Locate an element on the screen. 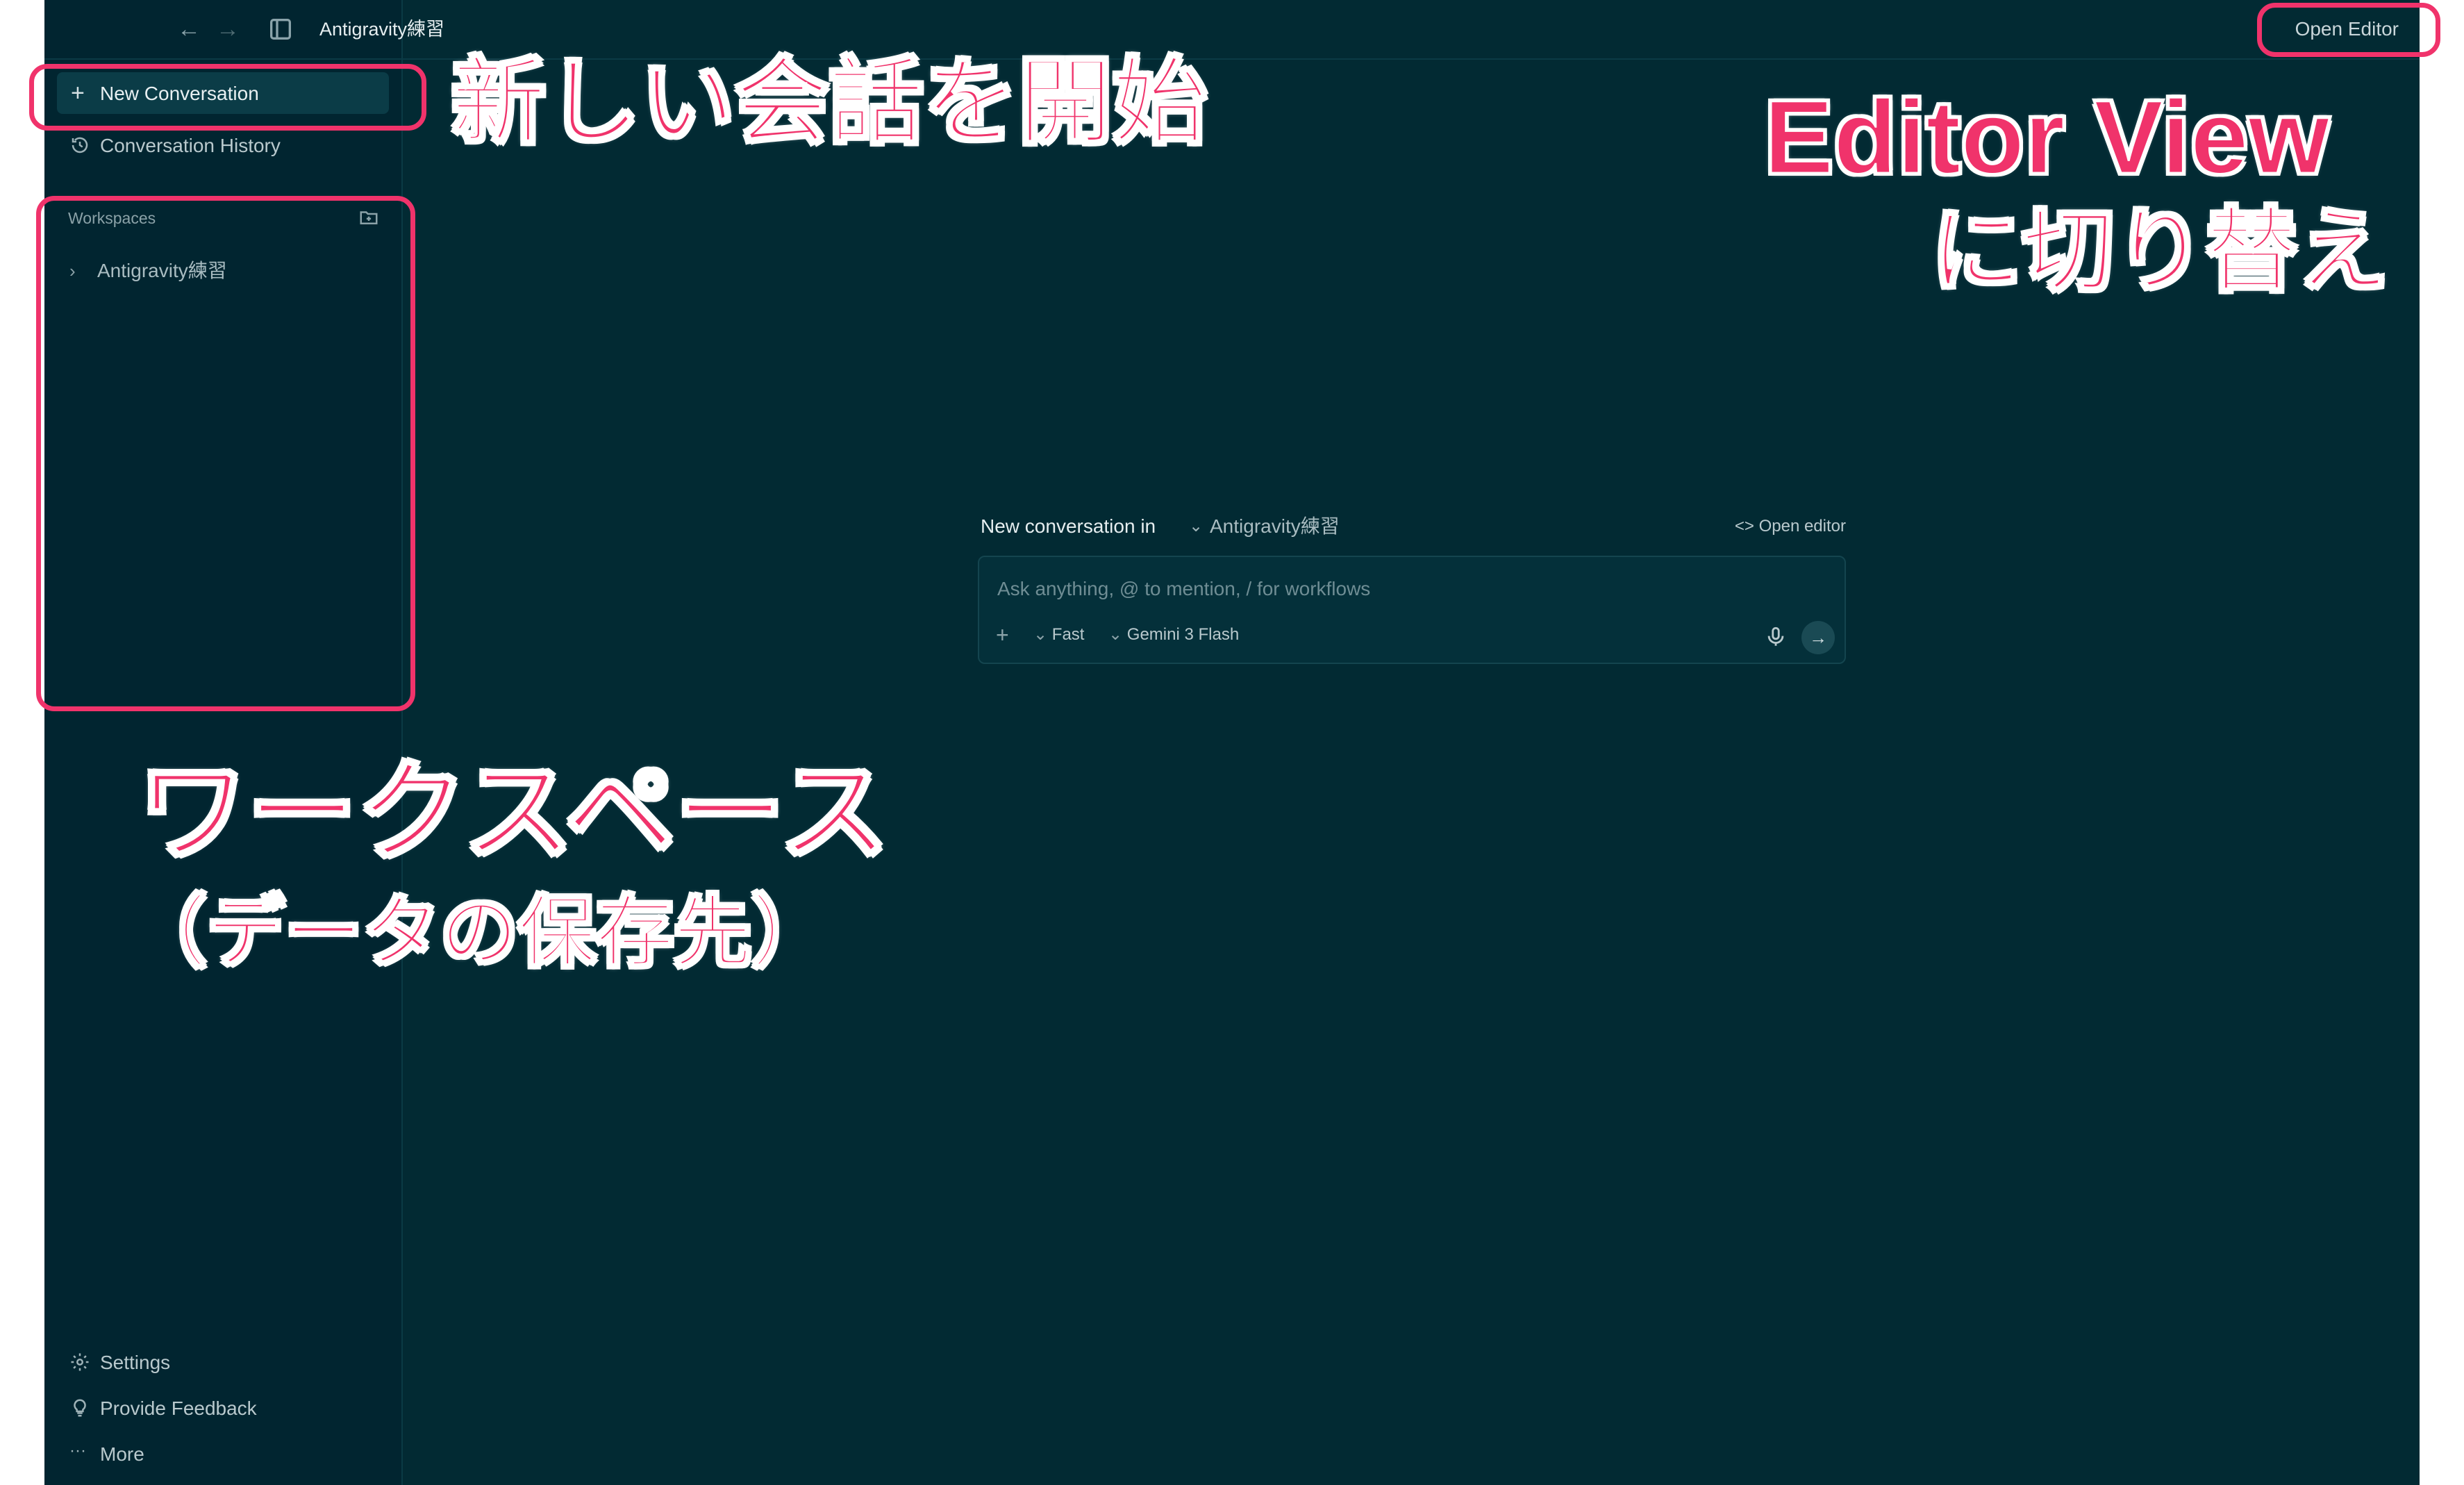  gear-icon is located at coordinates (80, 1362).